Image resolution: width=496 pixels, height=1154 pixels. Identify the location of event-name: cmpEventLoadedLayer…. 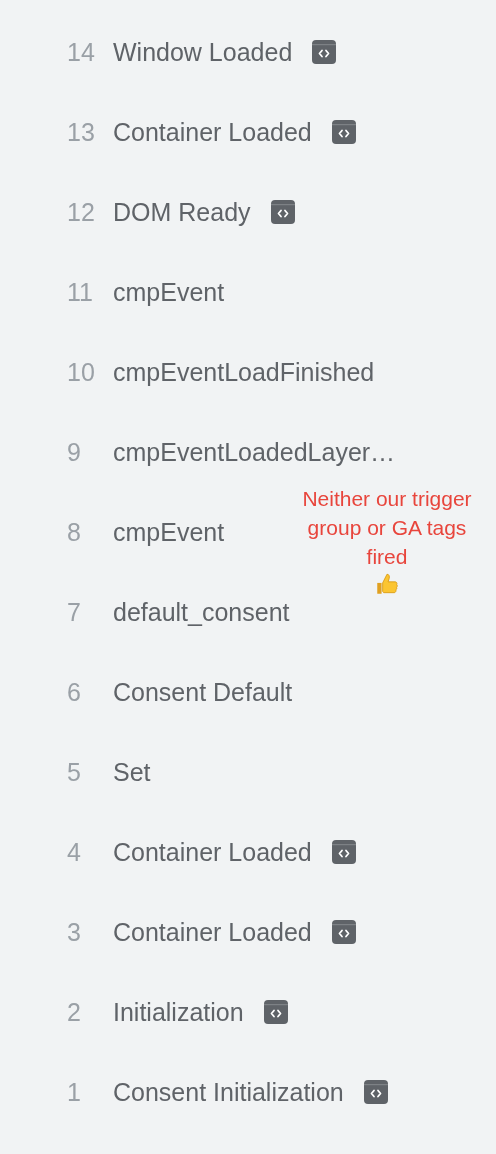
(254, 452).